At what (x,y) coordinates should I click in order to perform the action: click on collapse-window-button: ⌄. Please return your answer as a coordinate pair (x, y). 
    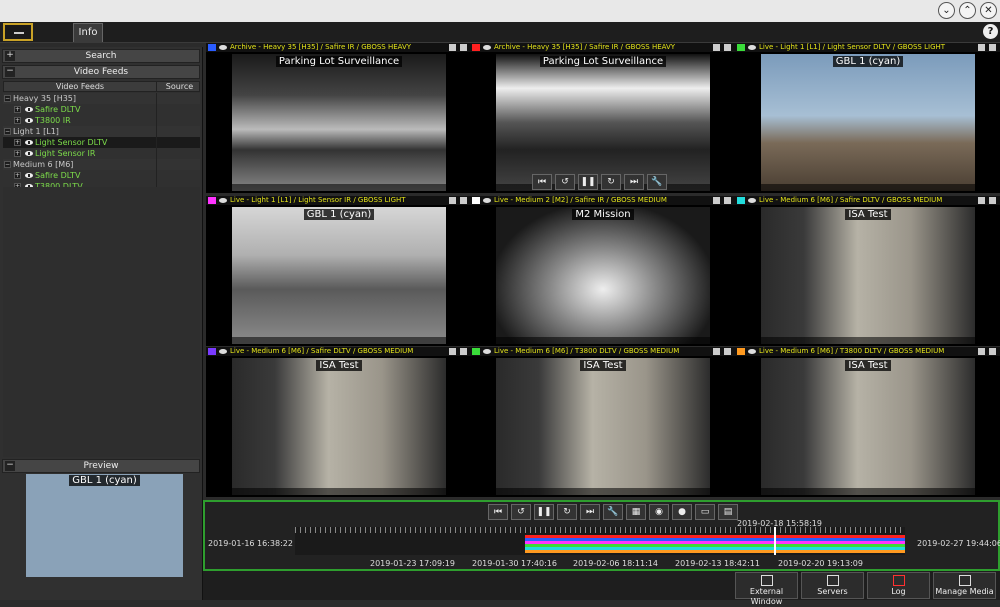
    Looking at the image, I should click on (946, 10).